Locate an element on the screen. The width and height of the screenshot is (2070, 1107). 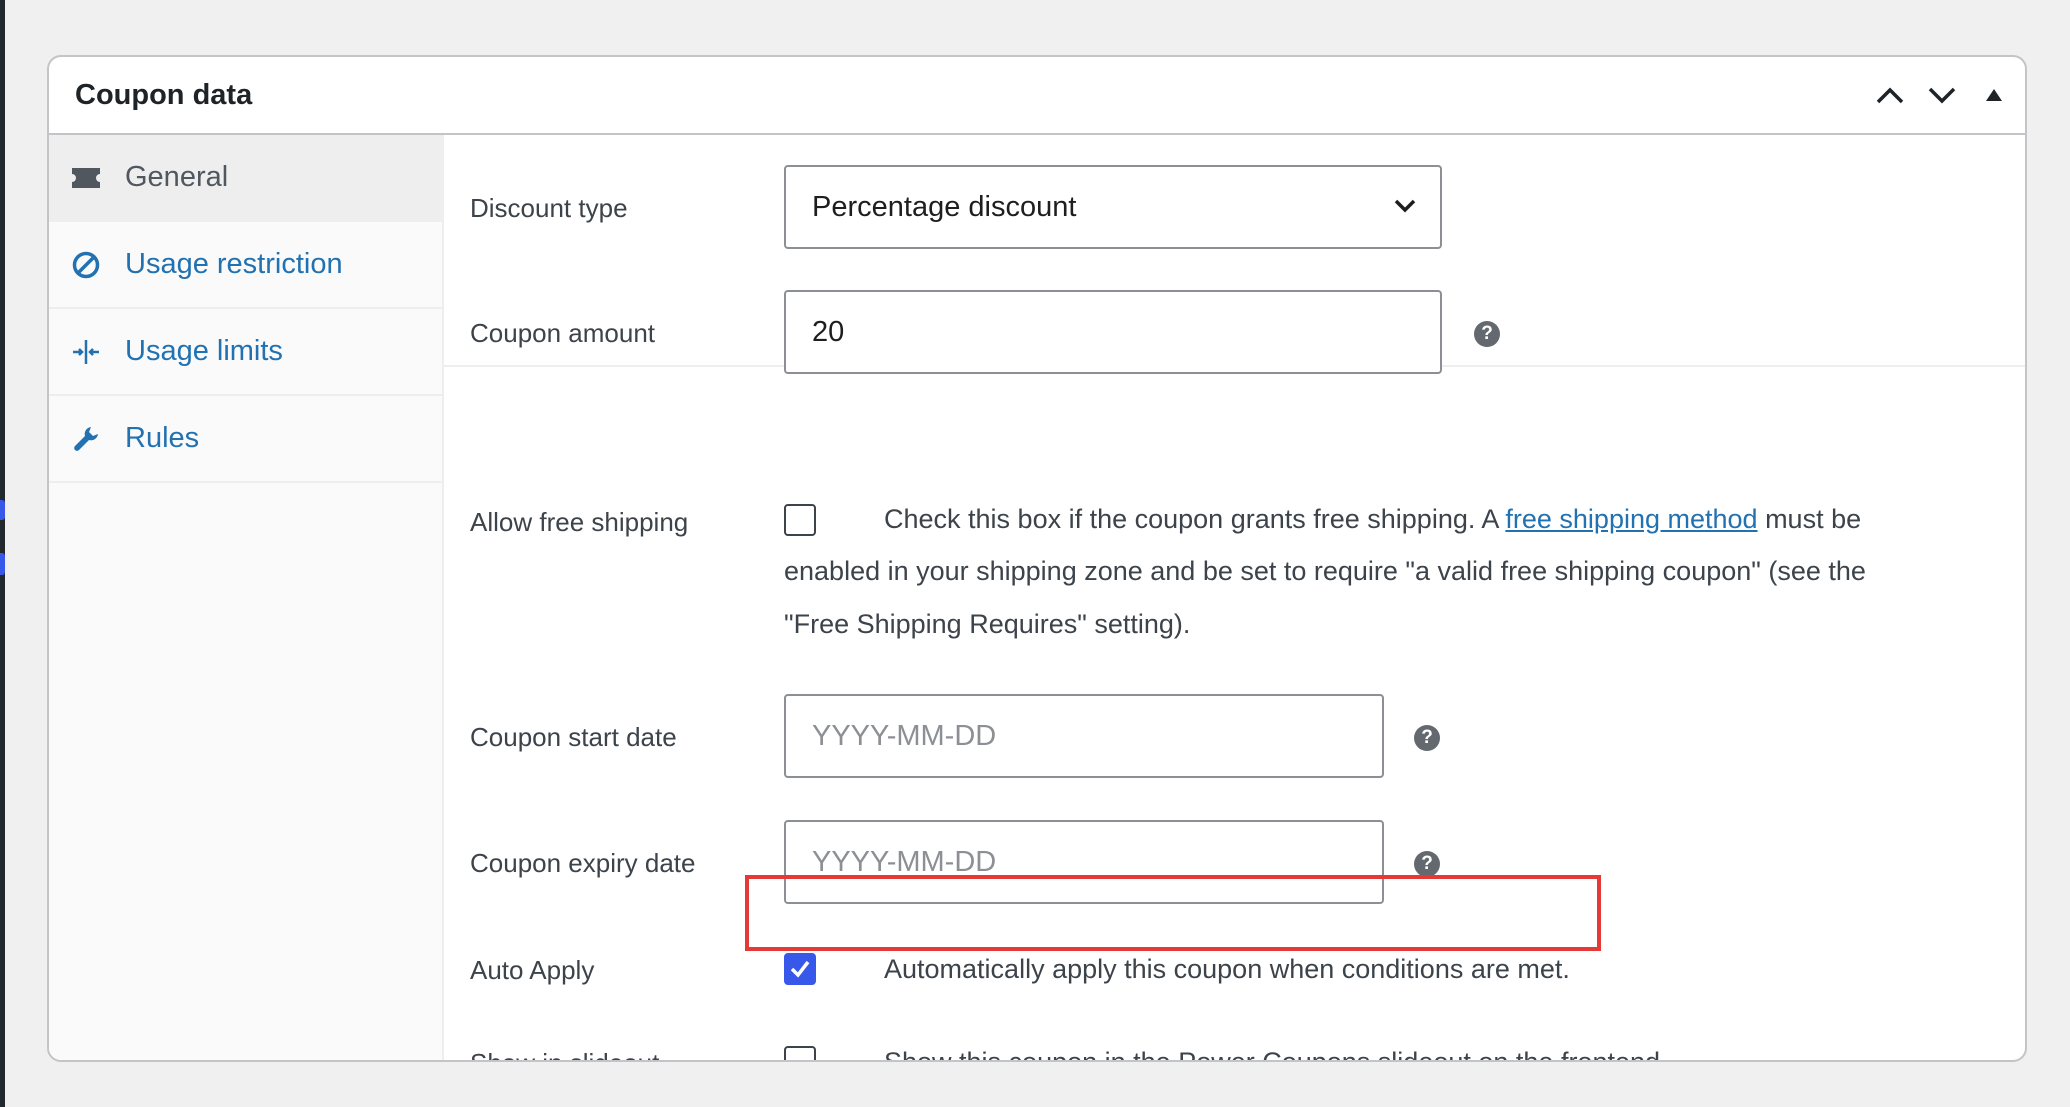
free-shipping-description-line: "Free Shipping Requires" setting). is located at coordinates (987, 624).